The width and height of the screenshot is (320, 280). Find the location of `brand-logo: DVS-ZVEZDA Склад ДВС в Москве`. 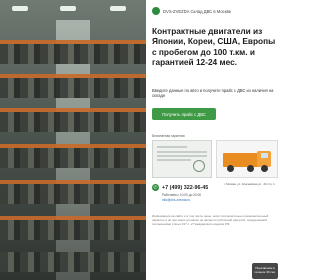

brand-logo: DVS-ZVEZDA Склад ДВС в Москве is located at coordinates (191, 11).